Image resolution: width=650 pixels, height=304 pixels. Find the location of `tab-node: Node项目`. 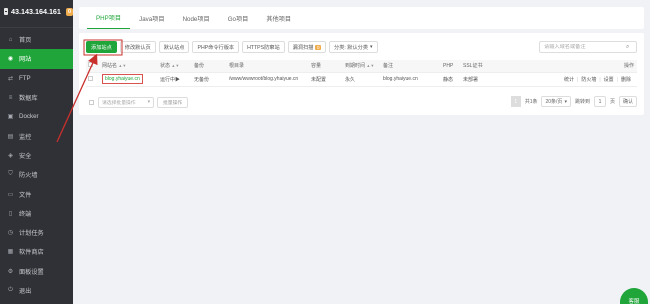

tab-node: Node项目 is located at coordinates (196, 21).